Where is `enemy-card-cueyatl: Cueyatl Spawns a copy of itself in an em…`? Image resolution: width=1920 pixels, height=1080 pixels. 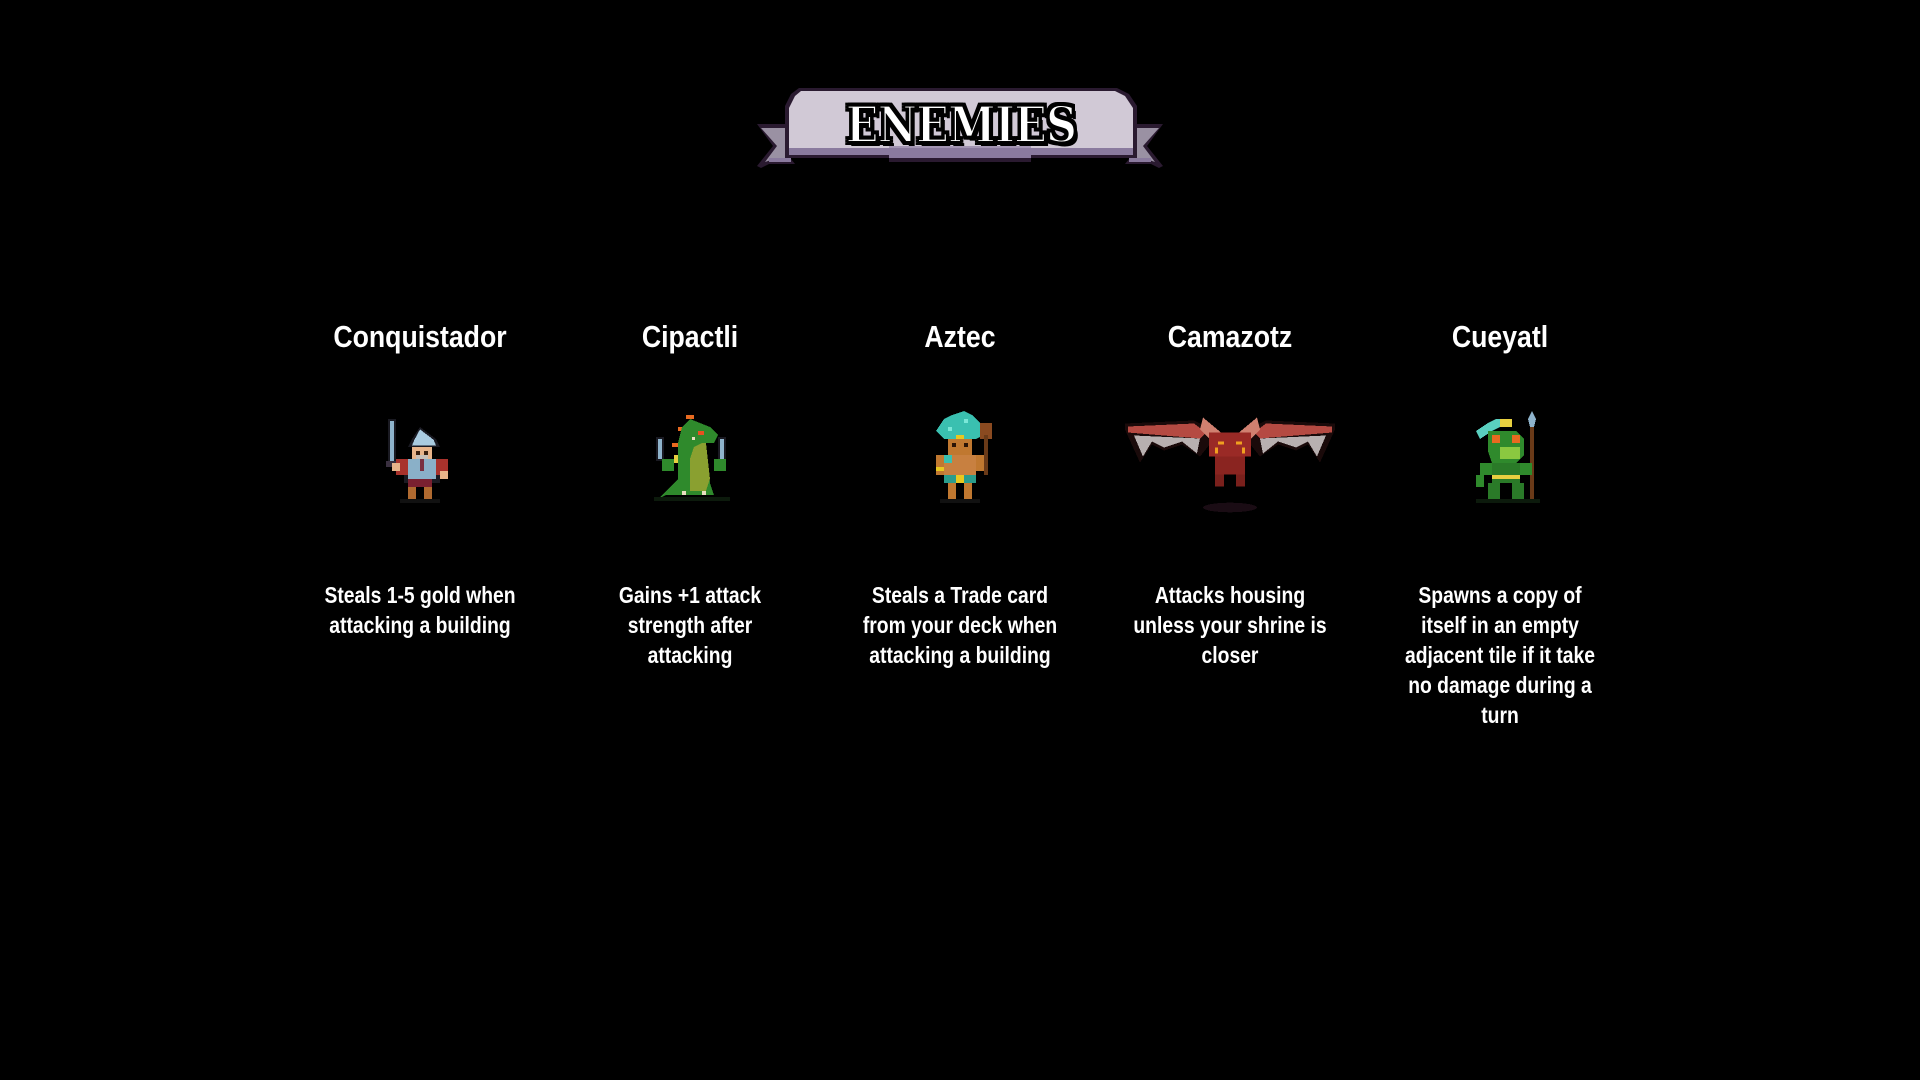
enemy-card-cueyatl: Cueyatl Spawns a copy of itself in an em… is located at coordinates (1500, 520).